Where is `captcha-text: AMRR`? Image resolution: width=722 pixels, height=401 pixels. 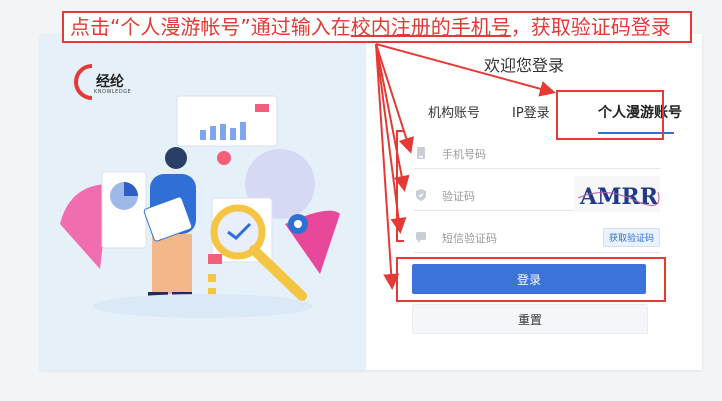
captcha-text: AMRR is located at coordinates (619, 197).